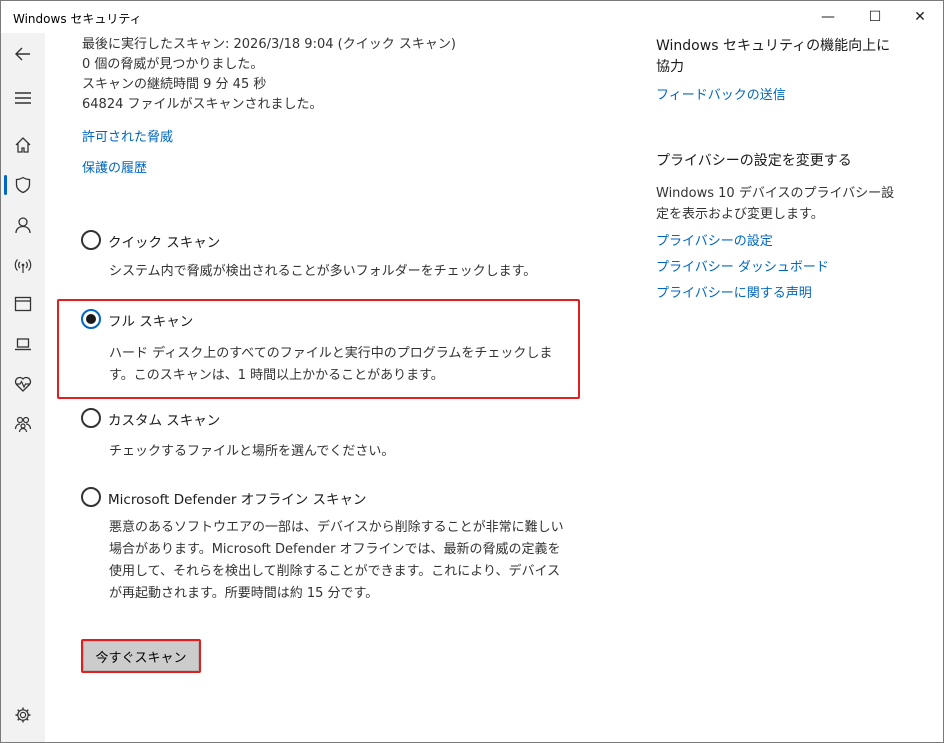 Image resolution: width=944 pixels, height=743 pixels. What do you see at coordinates (91, 418) in the screenshot?
I see `custom-scan-radio` at bounding box center [91, 418].